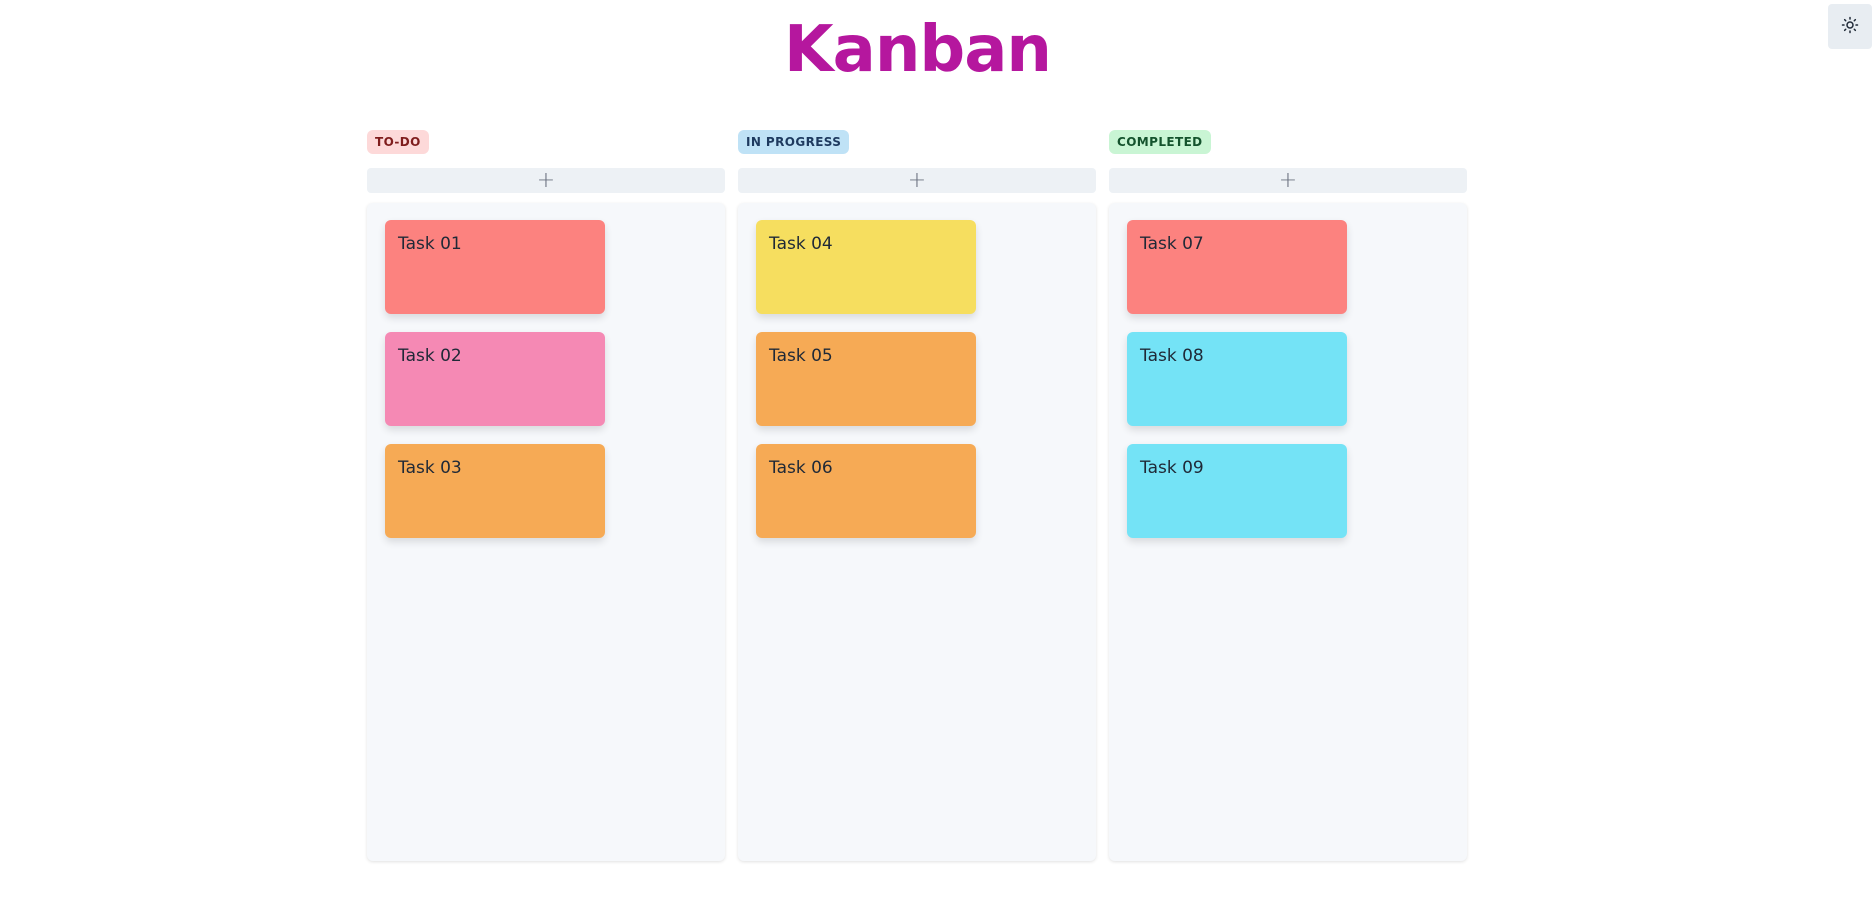 The width and height of the screenshot is (1872, 910). Describe the element at coordinates (866, 379) in the screenshot. I see `task-card: Task 05` at that location.